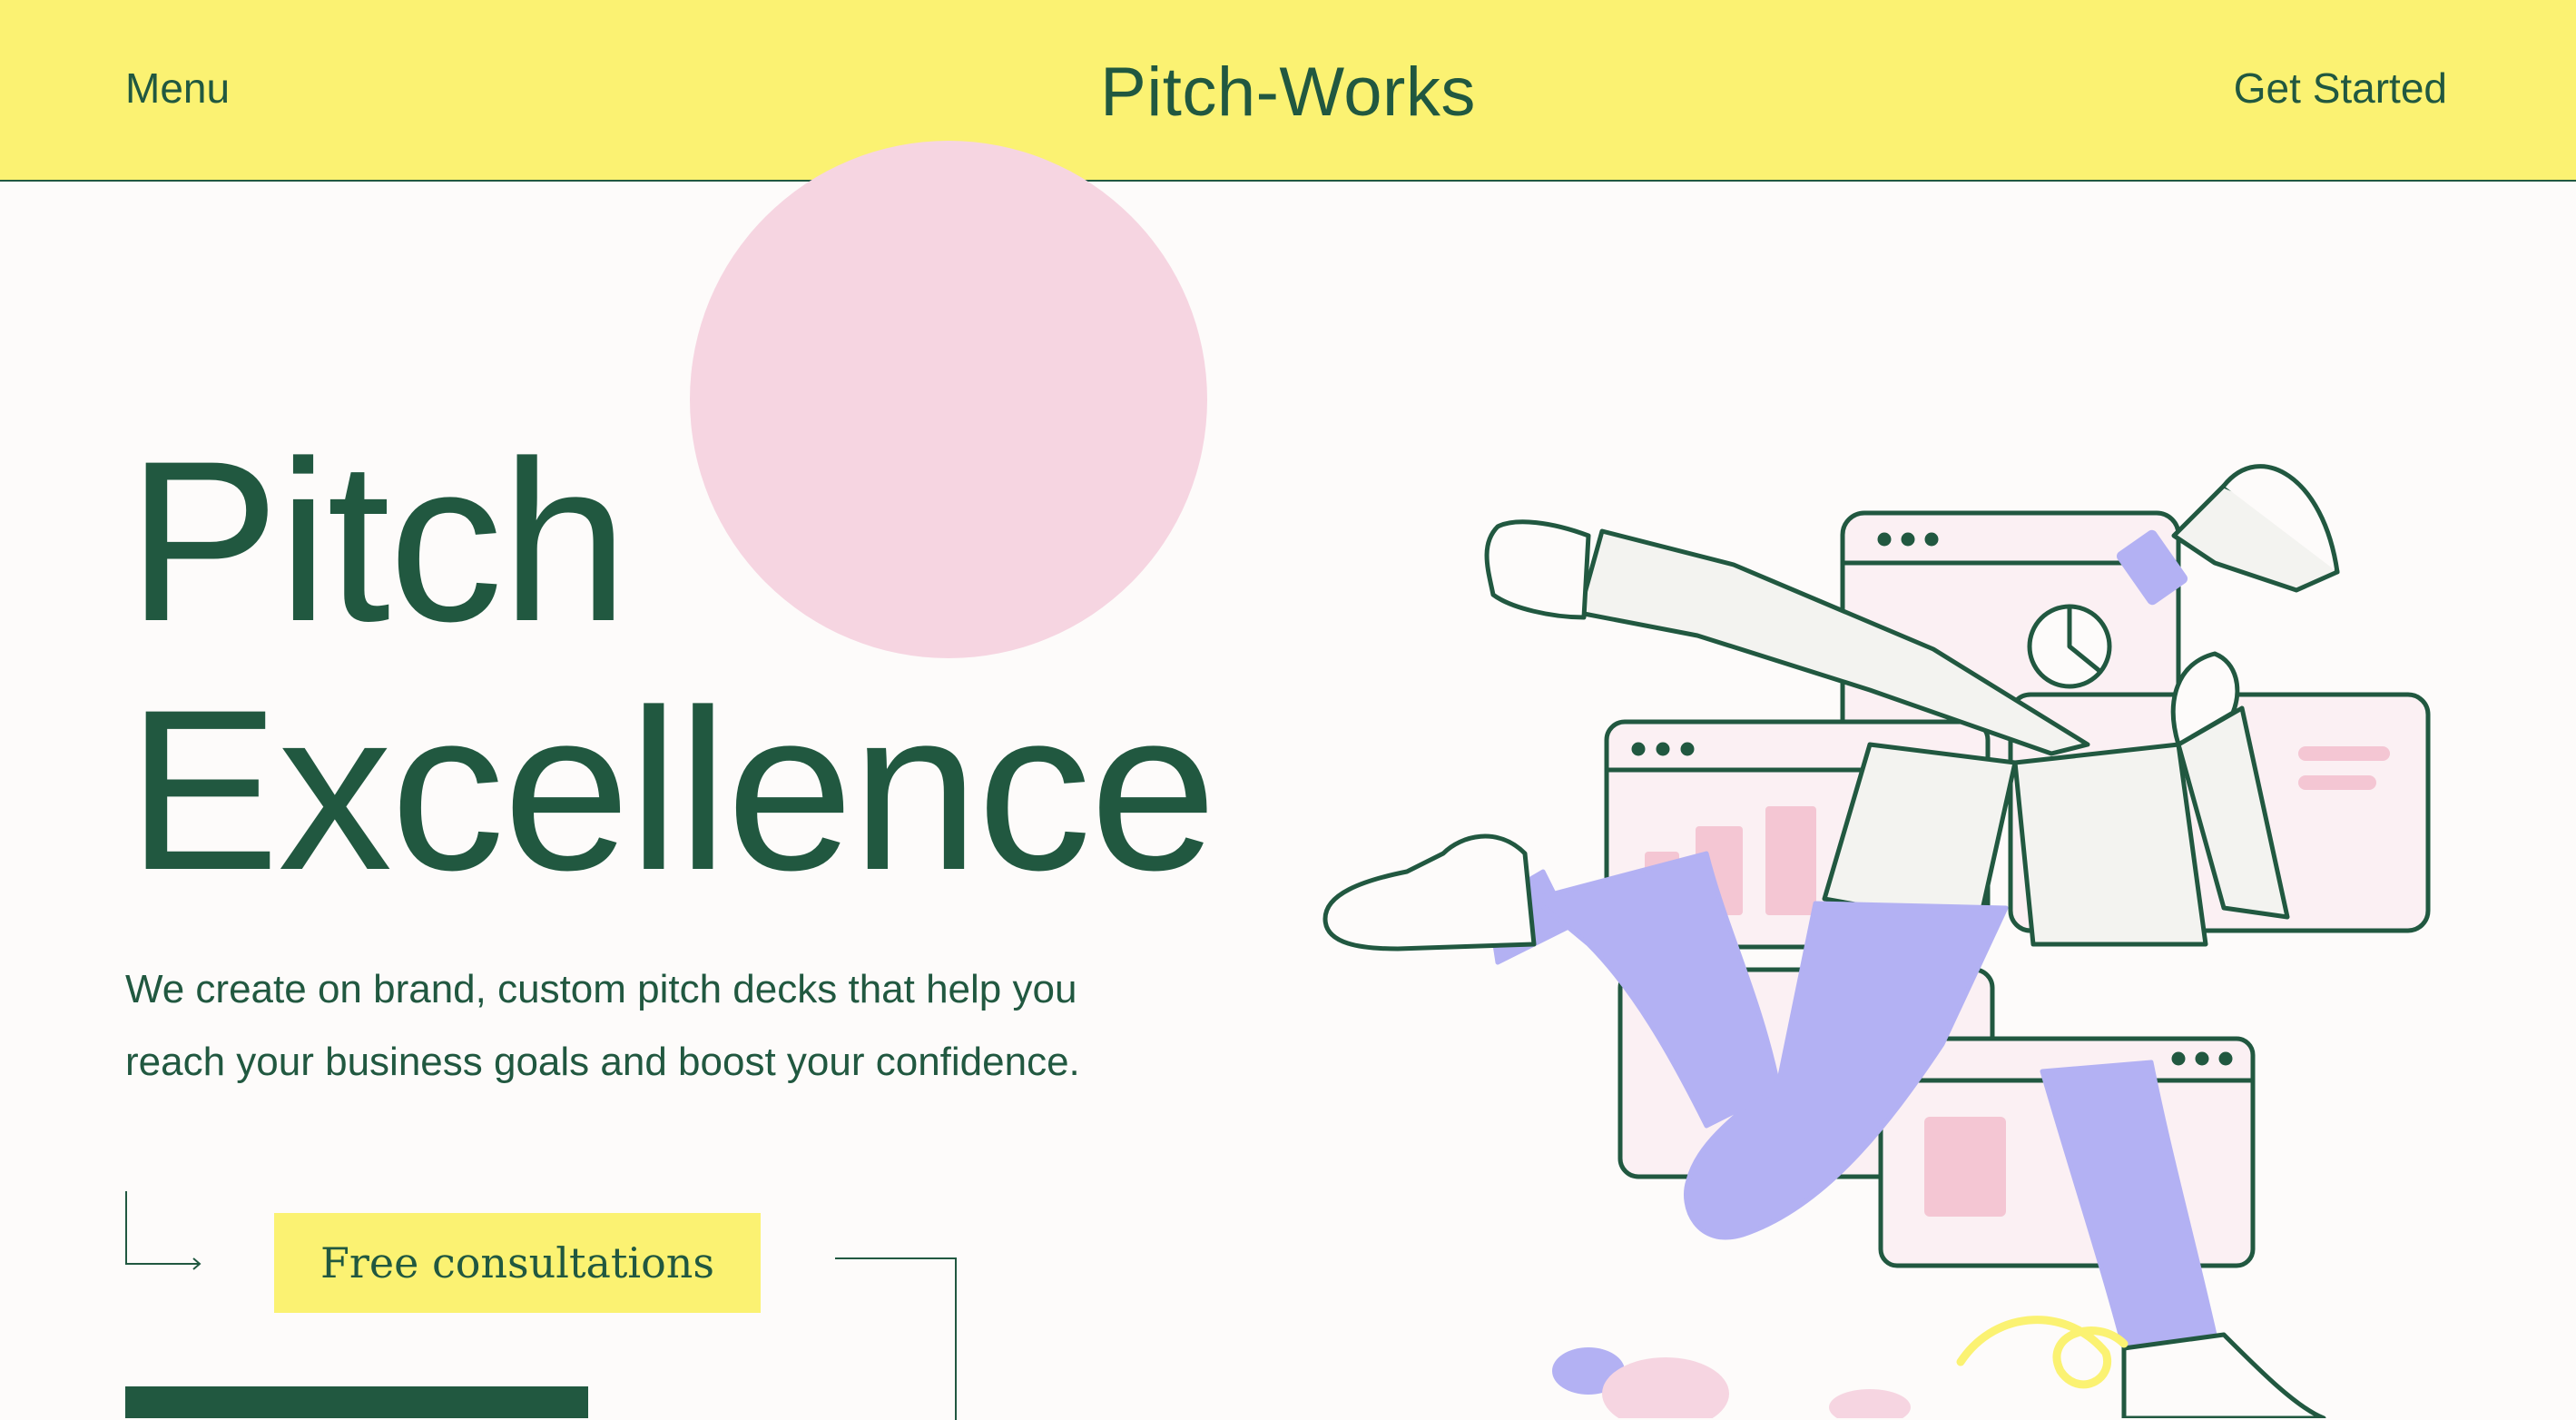  I want to click on top-navigation-bar: Menu Pitch-Works Get Started, so click(1288, 91).